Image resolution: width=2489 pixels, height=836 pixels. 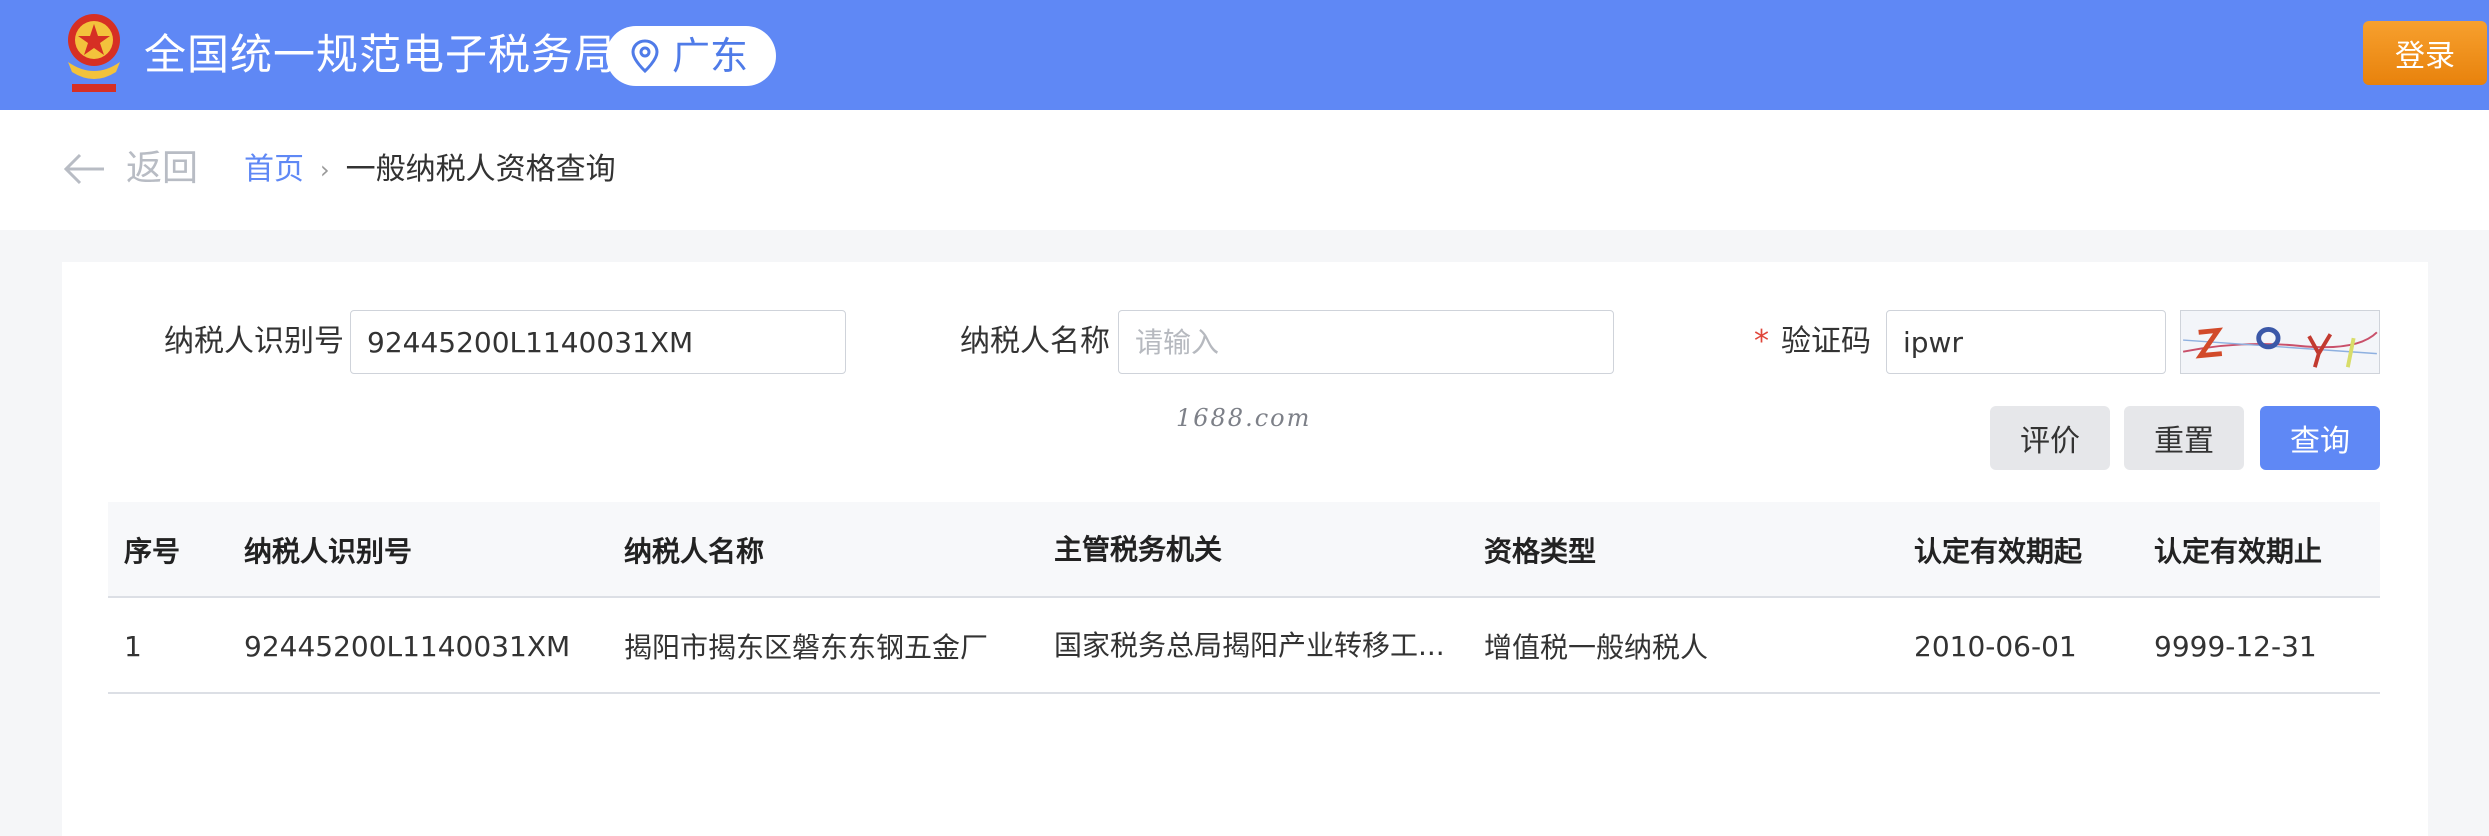 What do you see at coordinates (694, 551) in the screenshot?
I see `header-taxpayer-name: 纳税人名称` at bounding box center [694, 551].